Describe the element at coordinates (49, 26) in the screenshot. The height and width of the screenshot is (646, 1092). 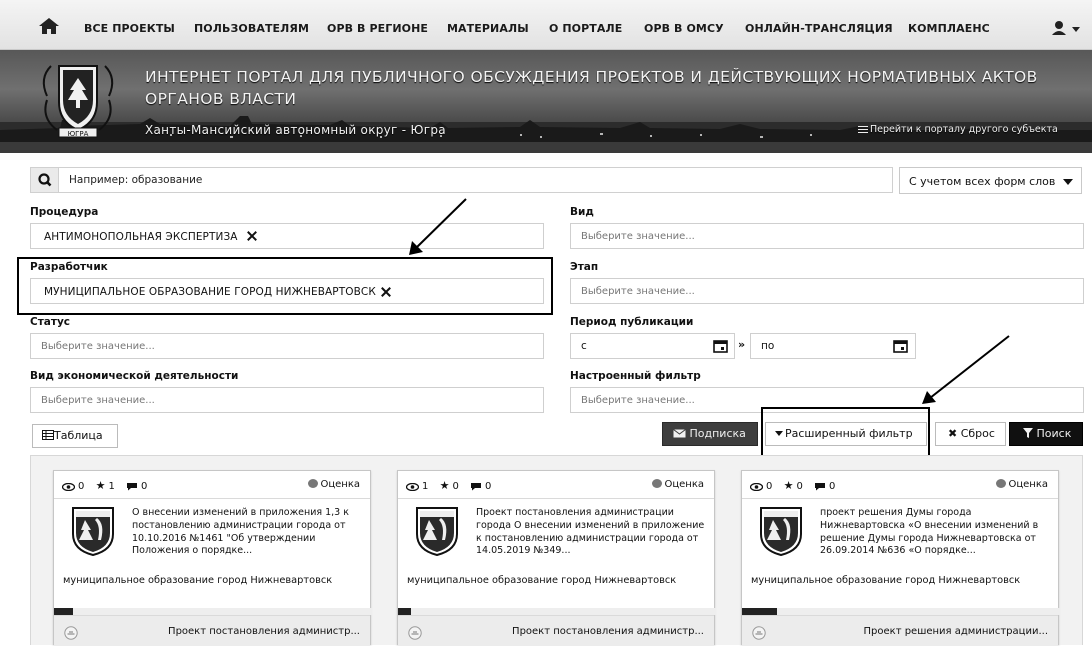
I see `home-icon` at that location.